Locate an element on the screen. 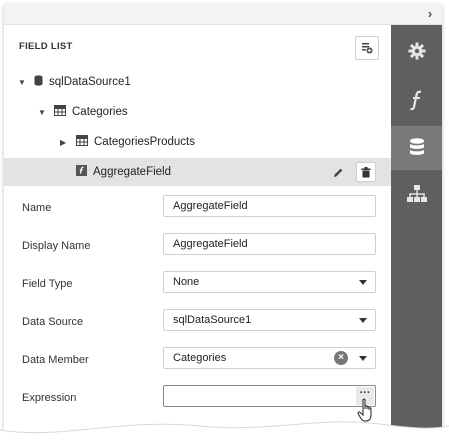 Image resolution: width=449 pixels, height=447 pixels. collapsed-arrow-icon: ▶ is located at coordinates (65, 142).